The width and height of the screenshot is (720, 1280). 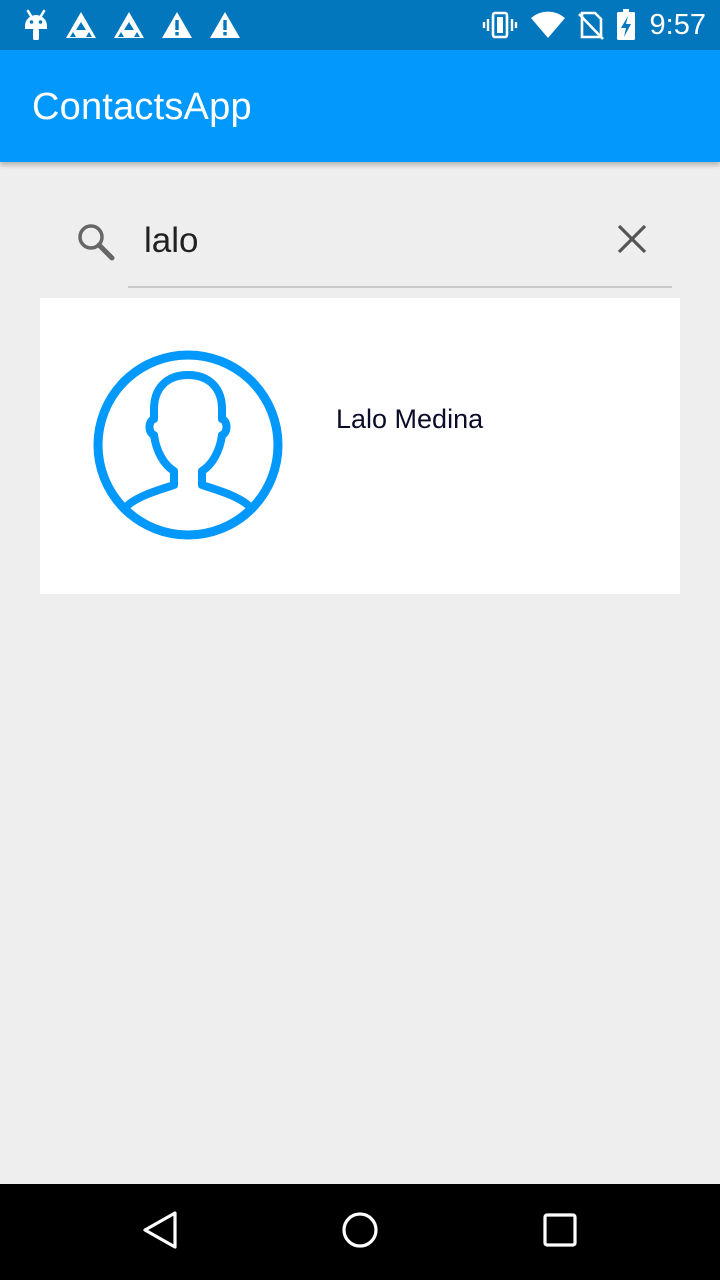 I want to click on vibrate-icon, so click(x=500, y=25).